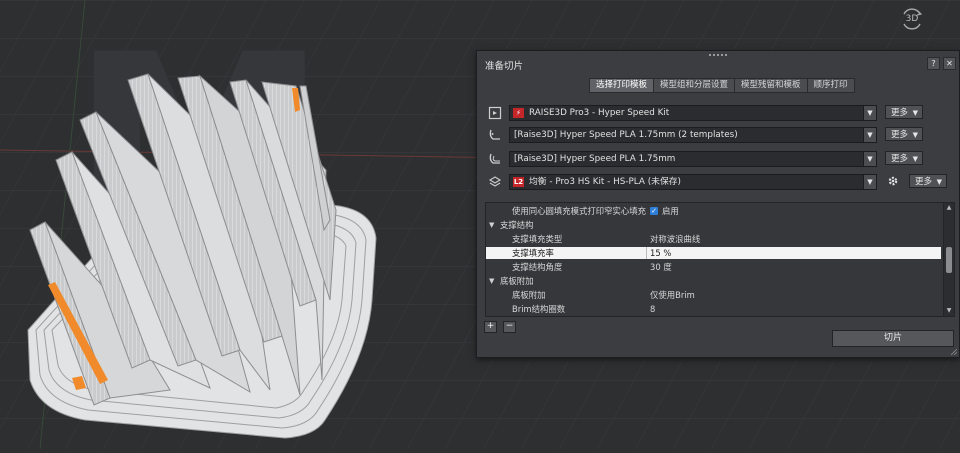  What do you see at coordinates (661, 267) in the screenshot?
I see `setting-value: 30 度` at bounding box center [661, 267].